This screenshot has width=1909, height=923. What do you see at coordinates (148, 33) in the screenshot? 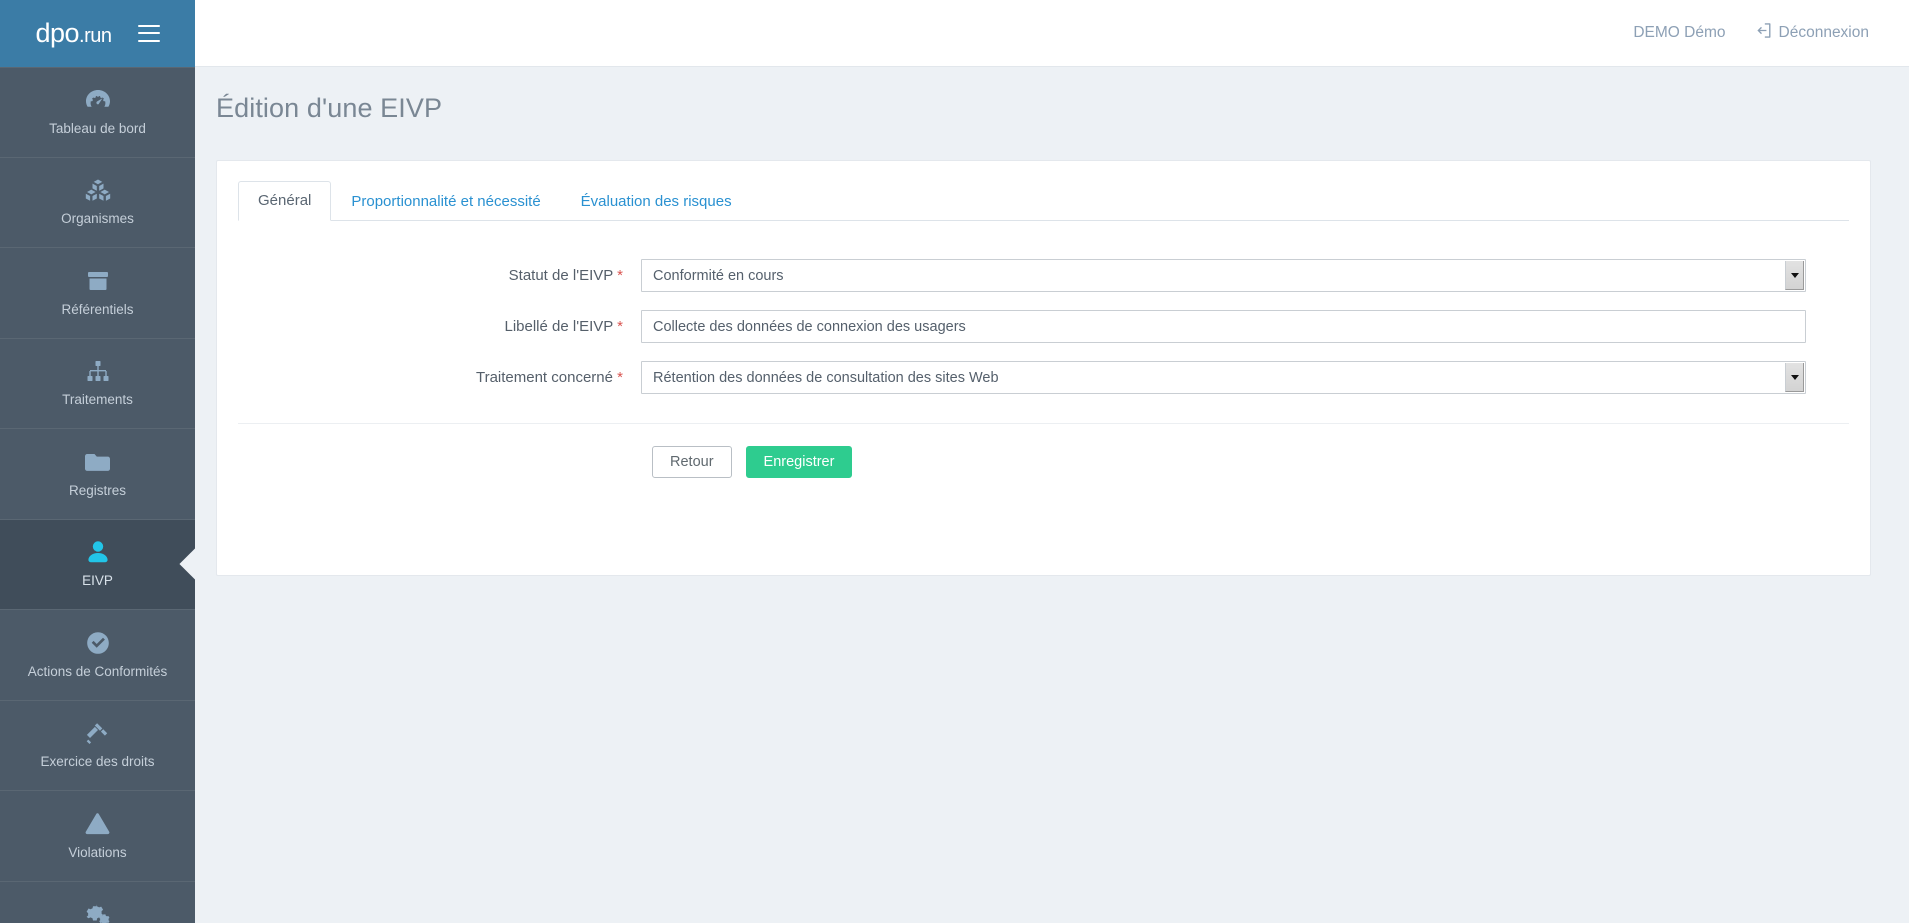
I see `hamburger-icon` at bounding box center [148, 33].